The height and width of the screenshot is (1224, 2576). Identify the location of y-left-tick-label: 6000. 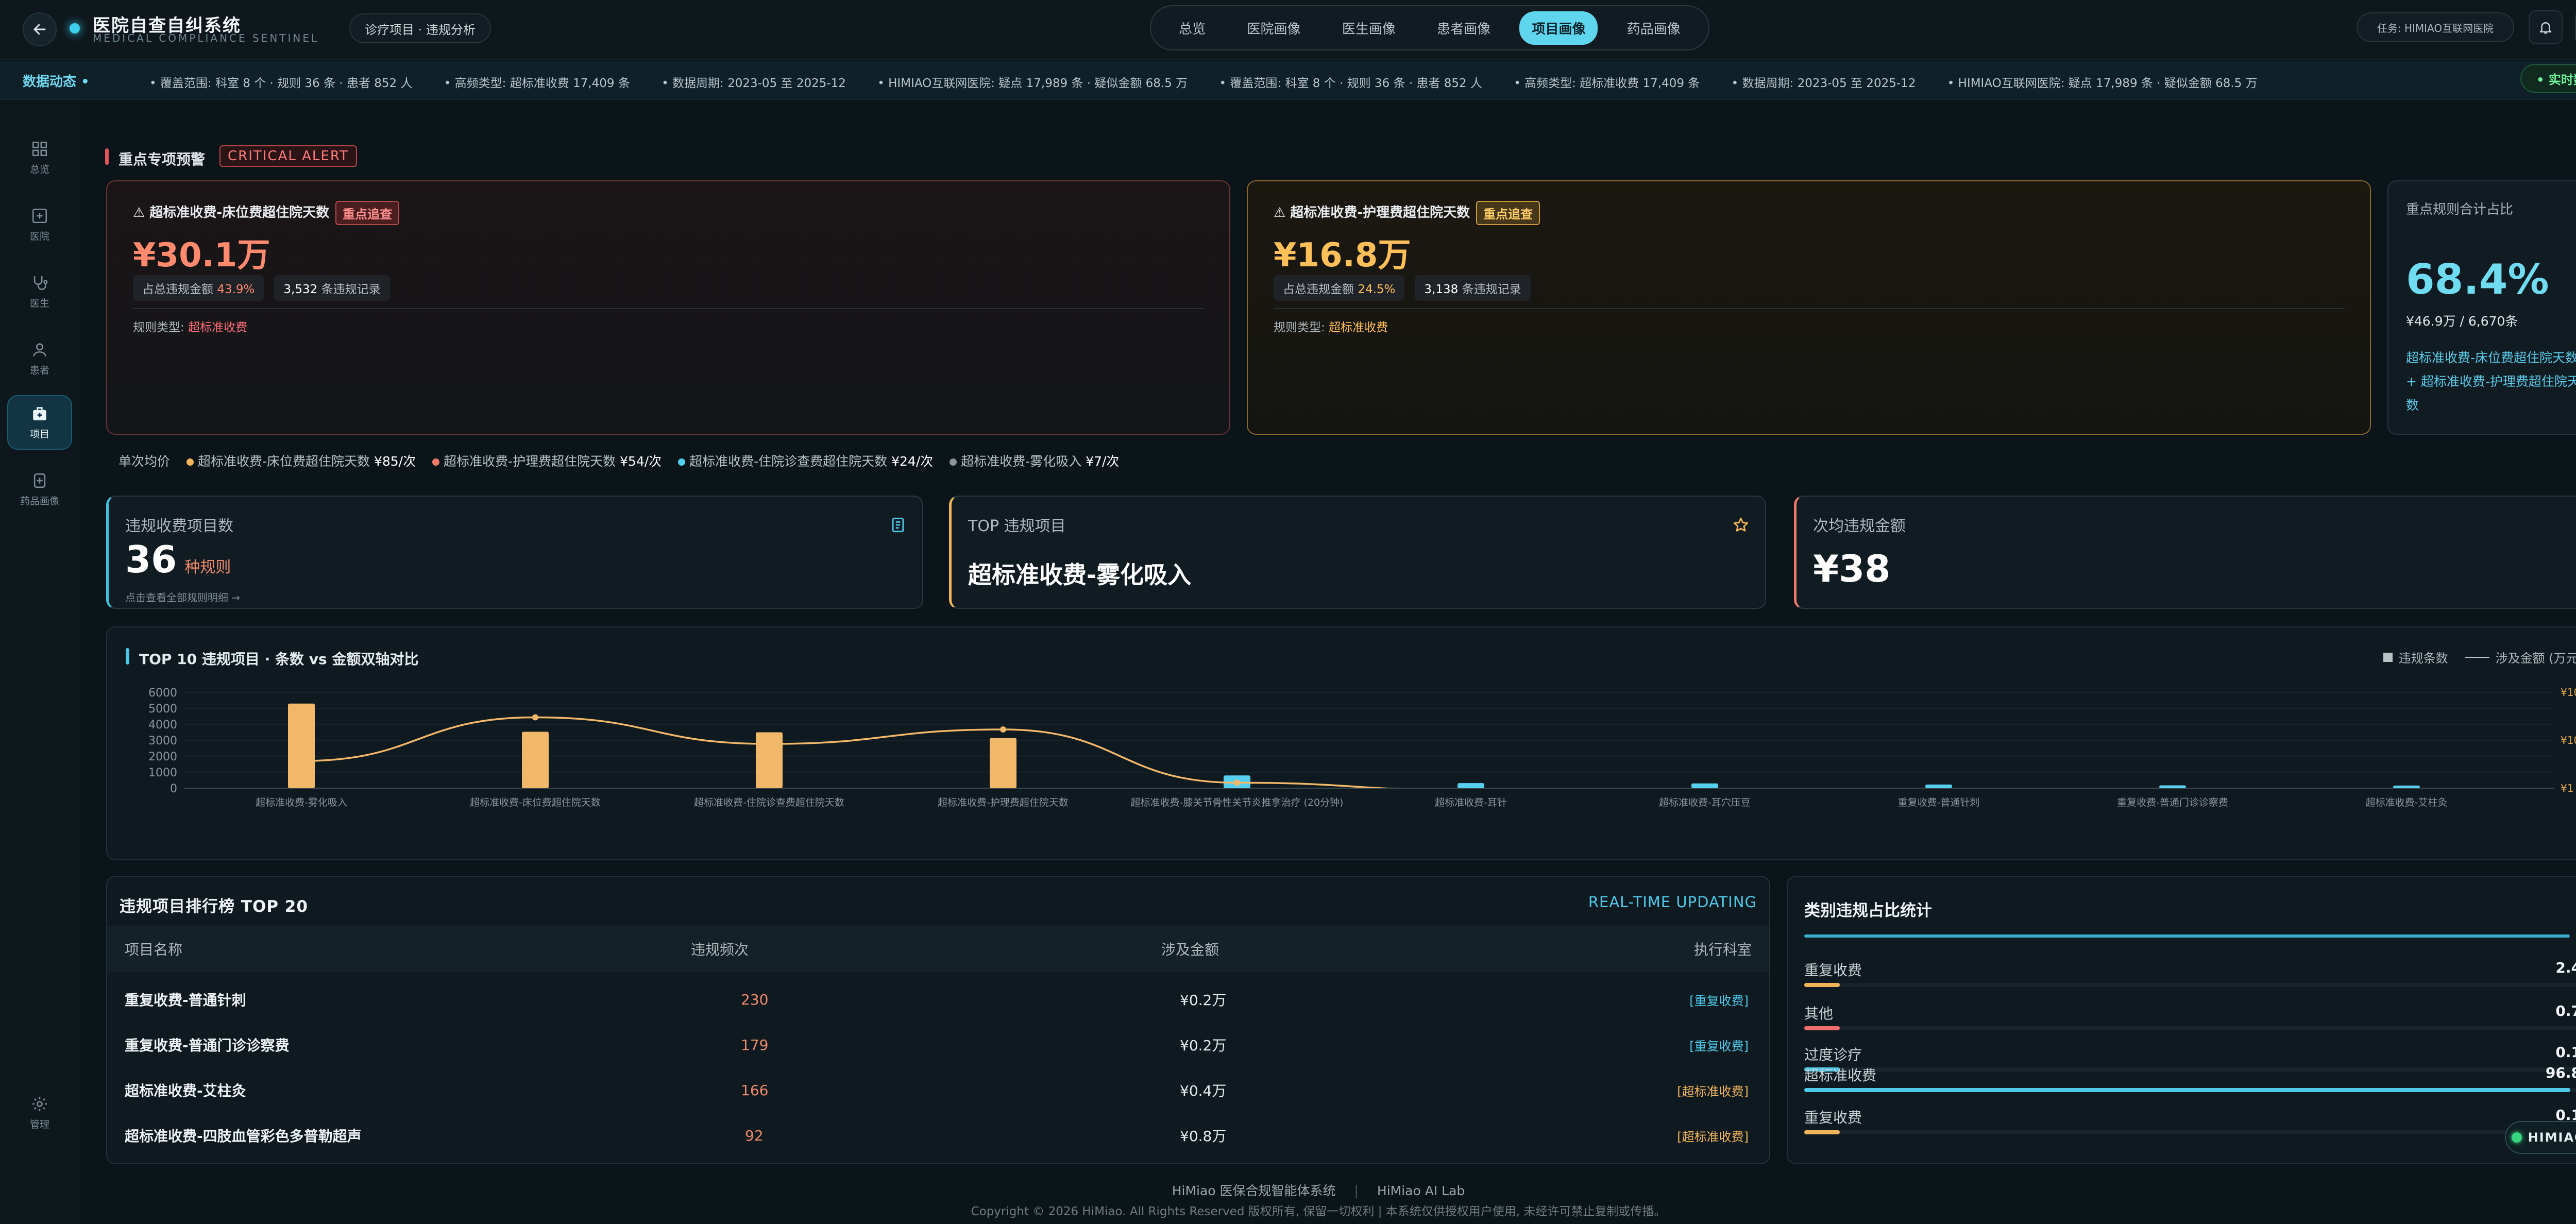
(162, 693).